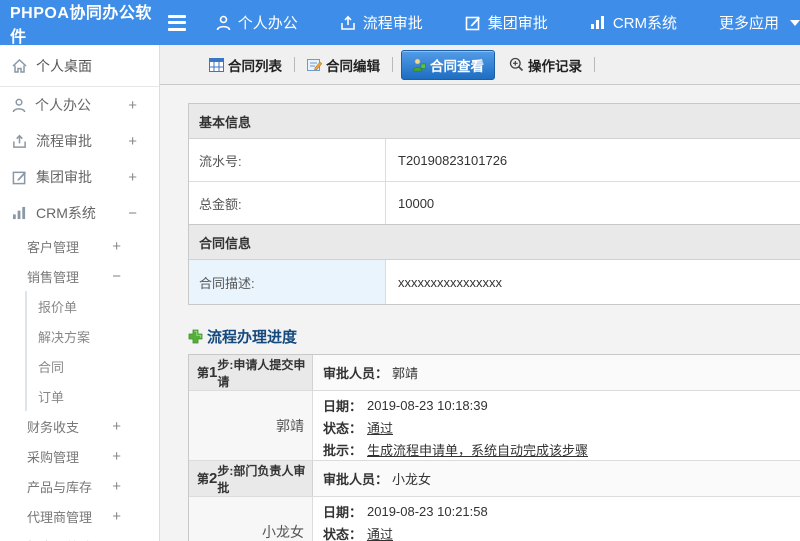  Describe the element at coordinates (392, 23) in the screenshot. I see `nav-label: 流程审批` at that location.